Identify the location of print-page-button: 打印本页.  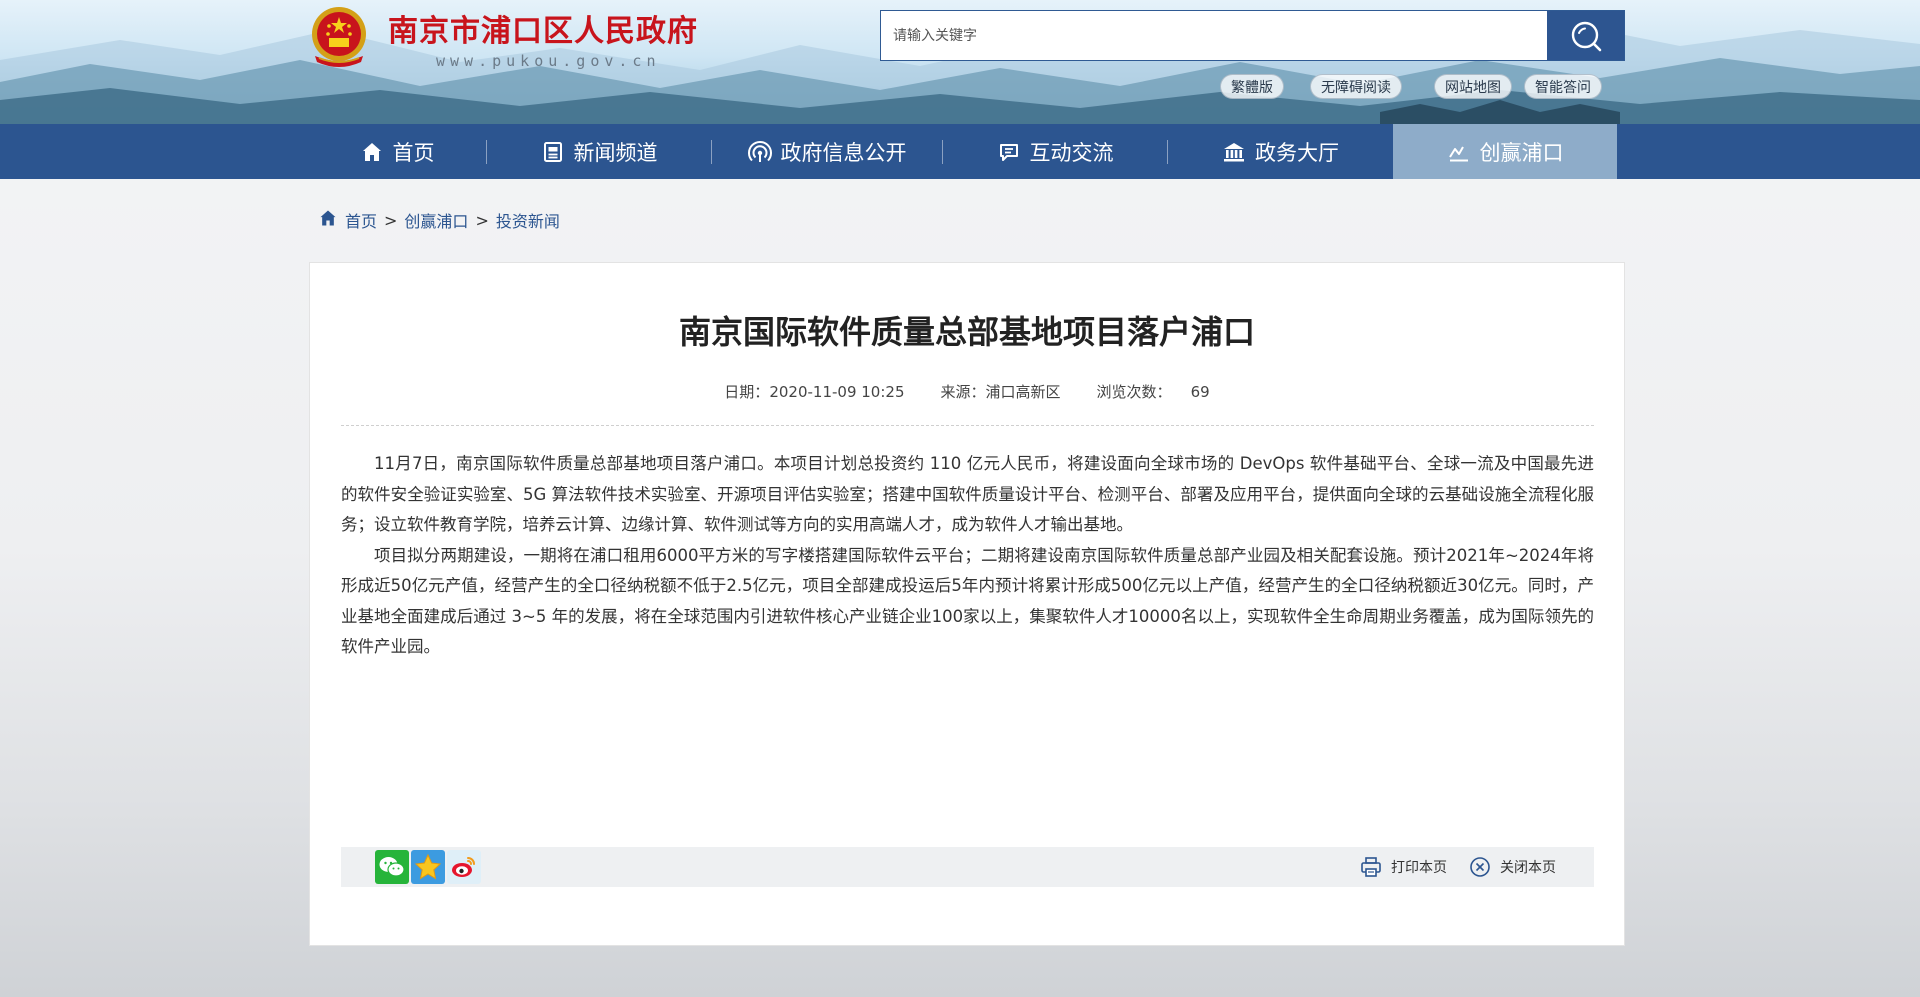
(1403, 867).